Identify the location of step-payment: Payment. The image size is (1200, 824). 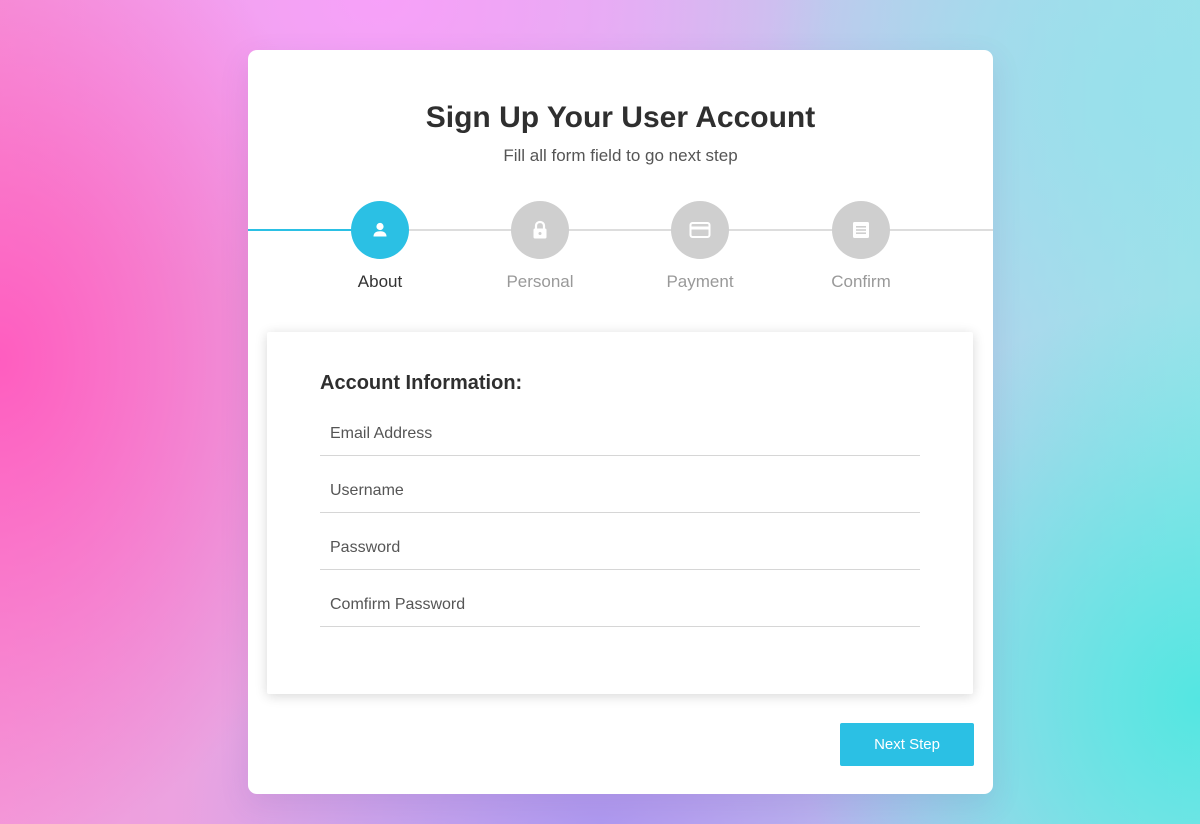
(700, 247).